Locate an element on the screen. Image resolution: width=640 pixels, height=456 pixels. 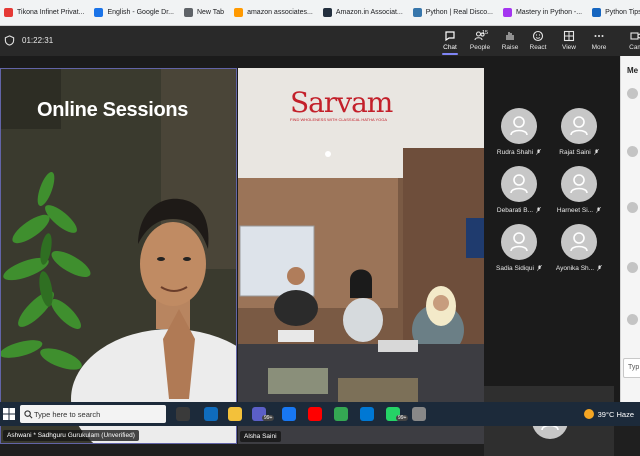
toolbar-people-button: People 15 is located at coordinates (480, 41).